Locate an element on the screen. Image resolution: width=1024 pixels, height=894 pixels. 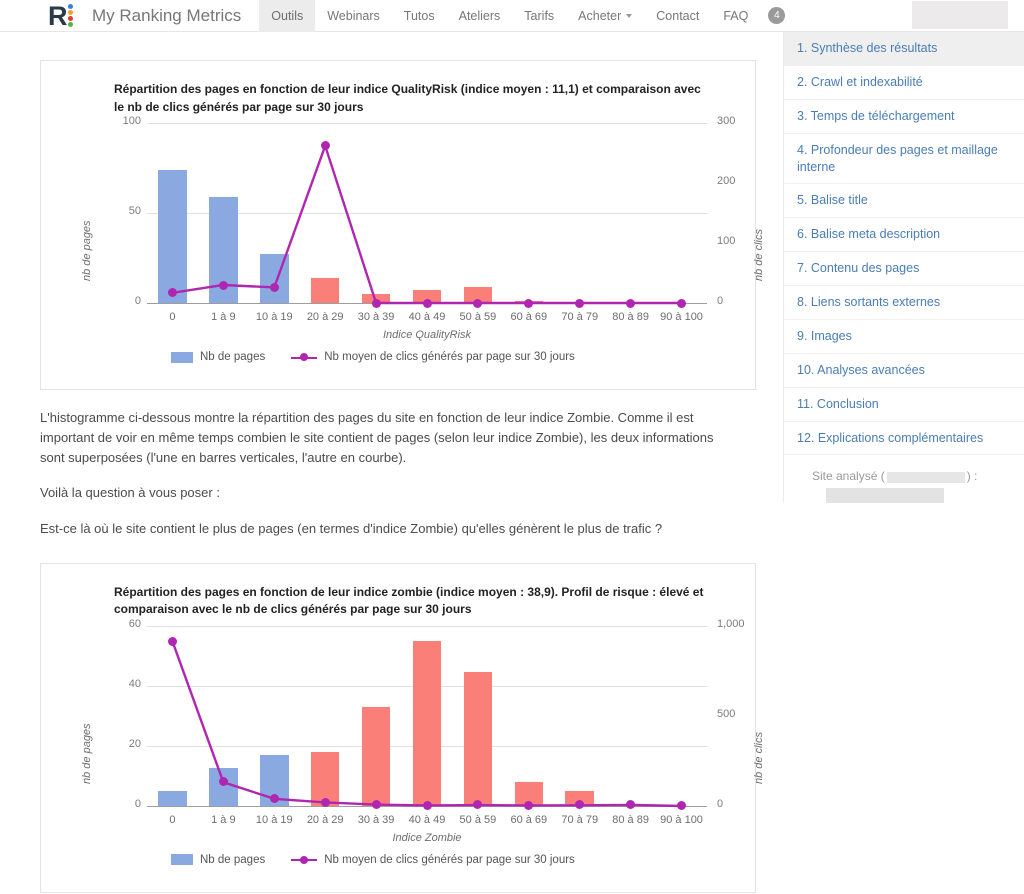
nav-item-contact: Contact is located at coordinates (677, 16).